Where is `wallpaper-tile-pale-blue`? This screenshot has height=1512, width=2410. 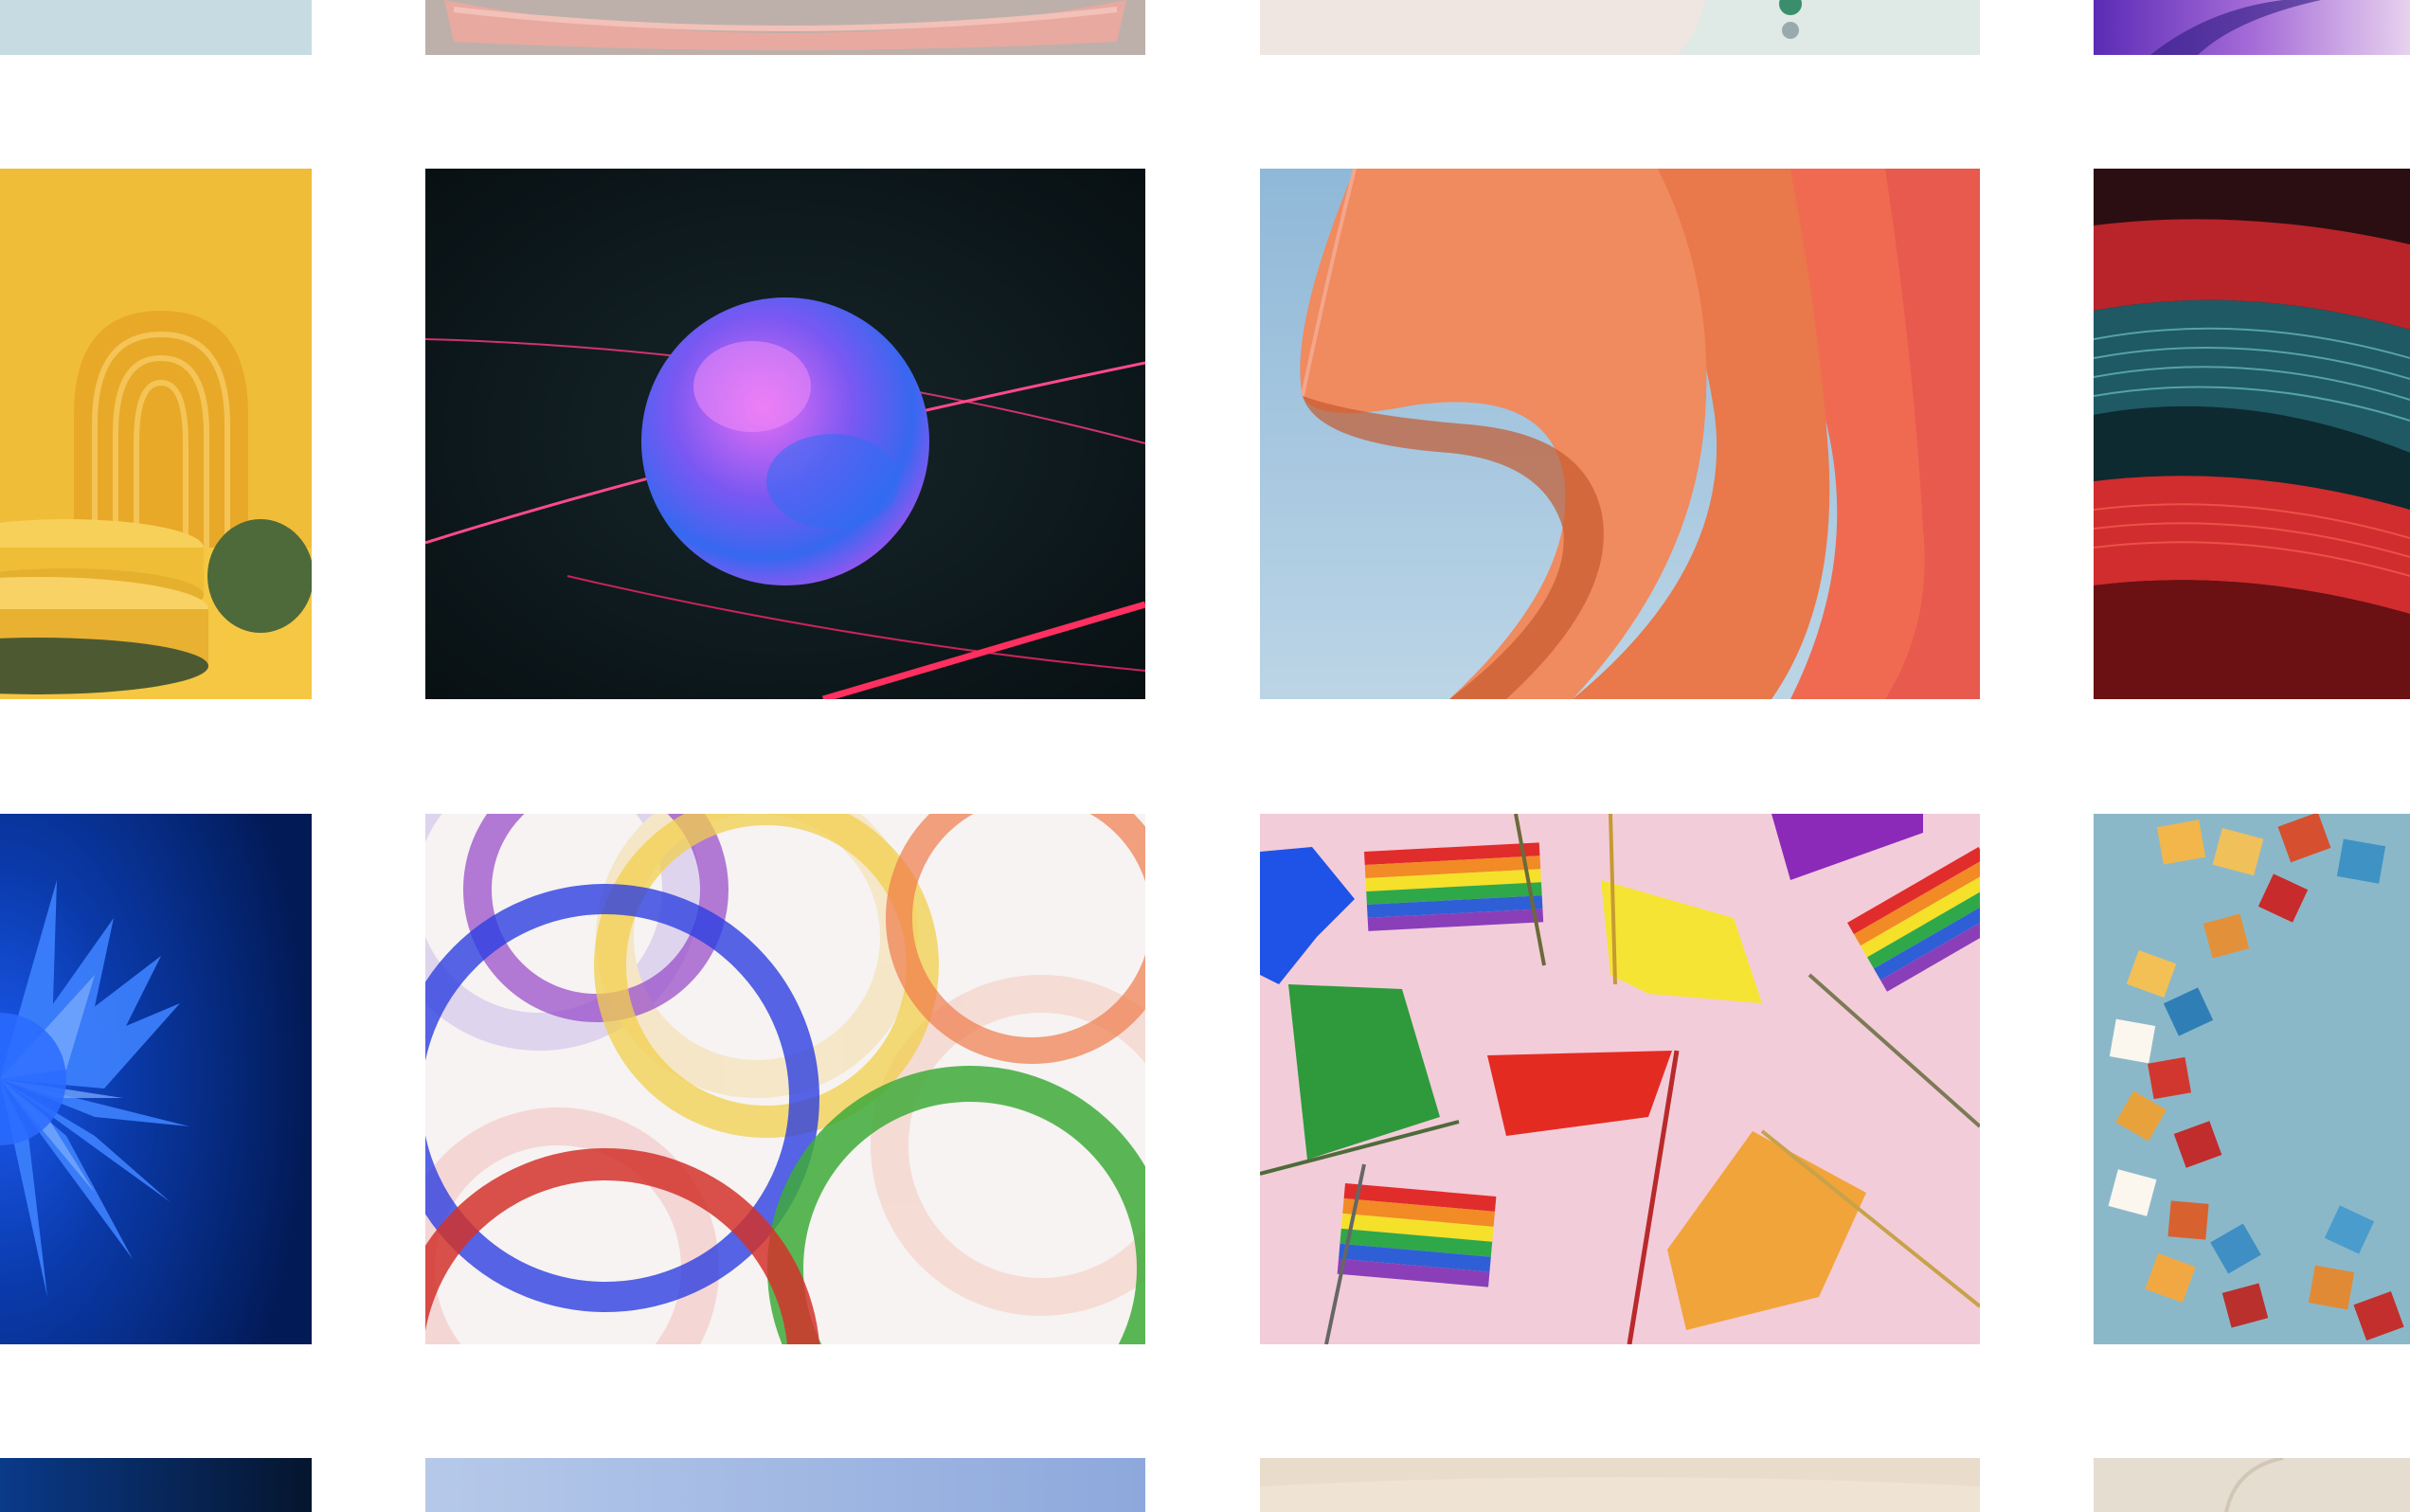 wallpaper-tile-pale-blue is located at coordinates (156, 27).